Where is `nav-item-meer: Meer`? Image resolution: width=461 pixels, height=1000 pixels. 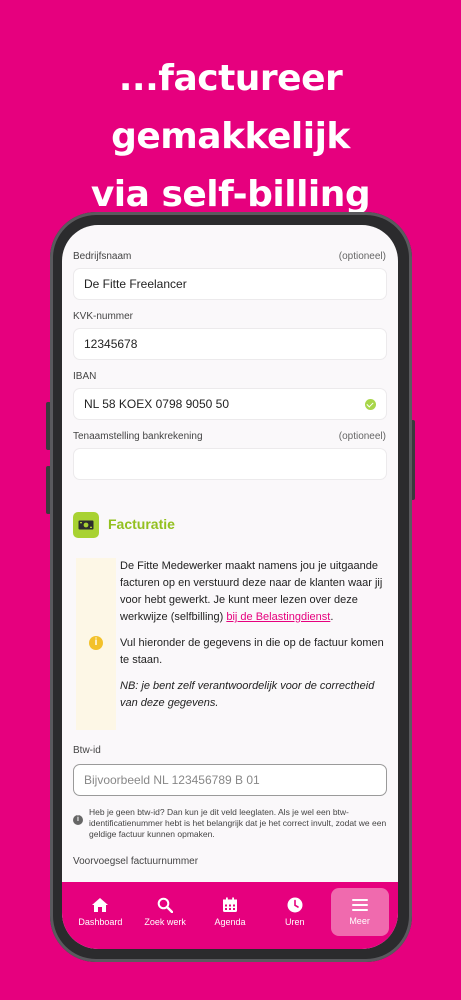
nav-item-meer: Meer is located at coordinates (359, 912).